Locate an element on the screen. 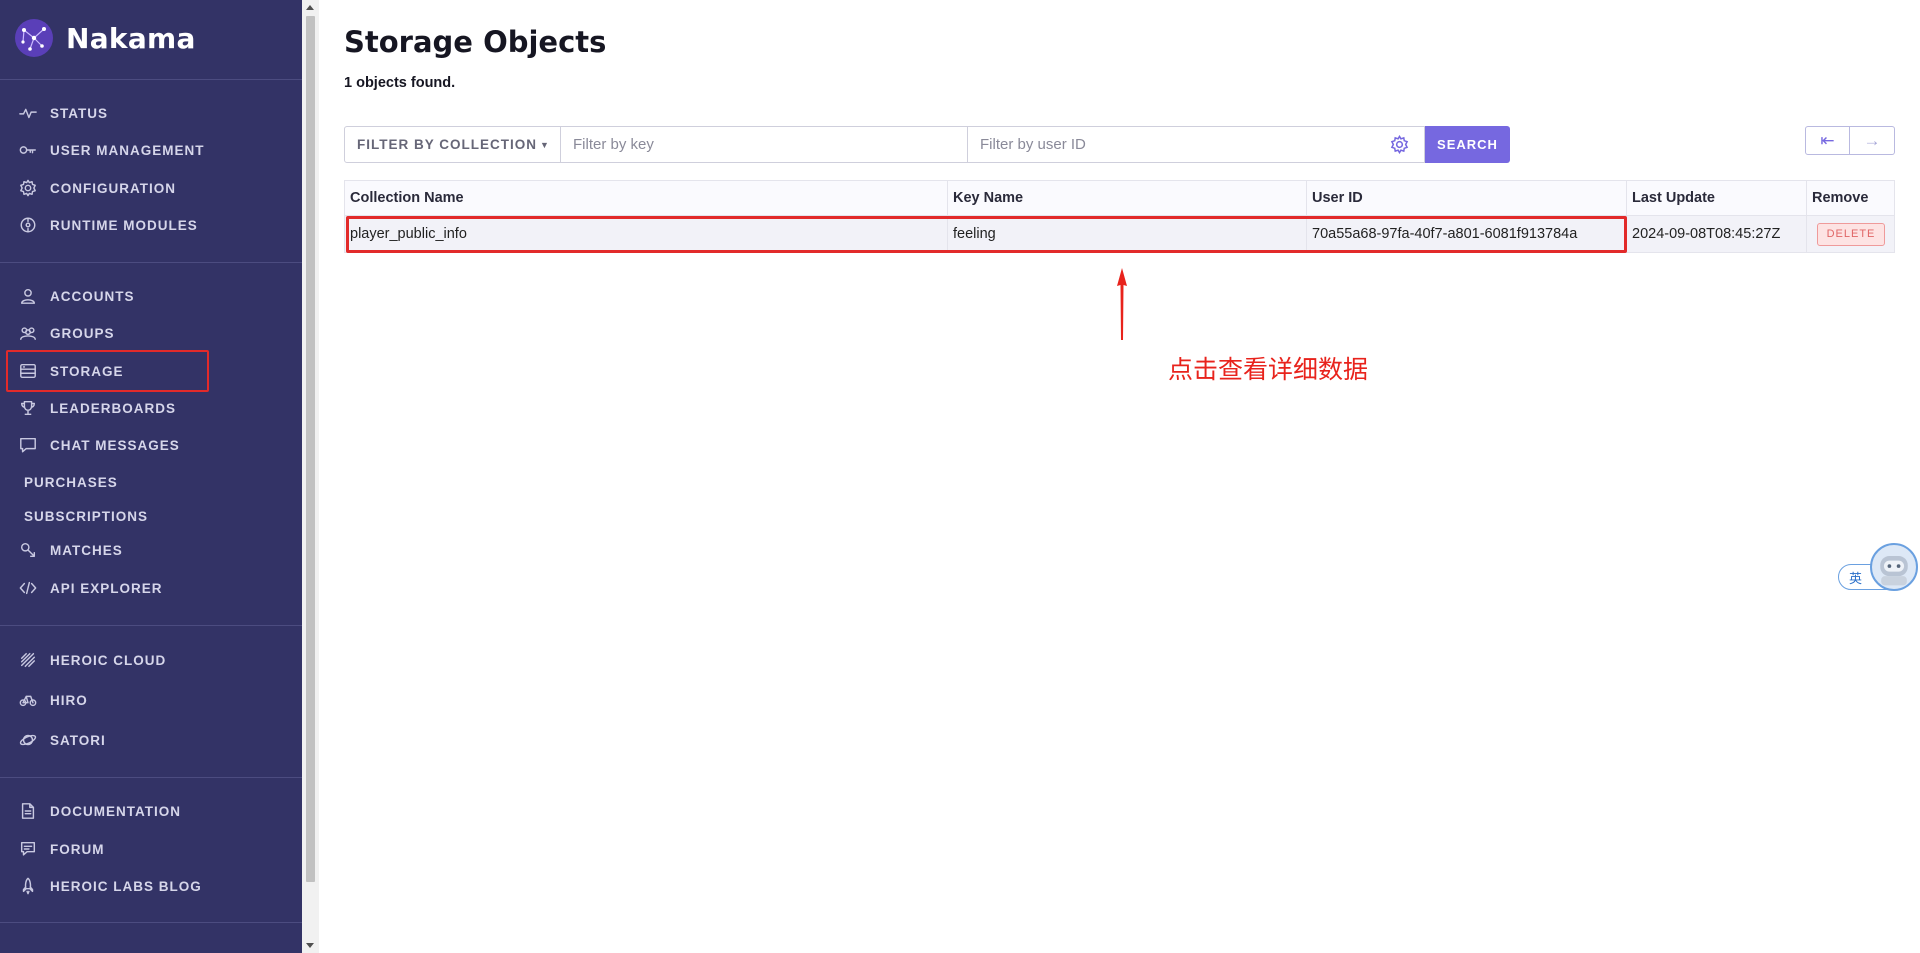 This screenshot has height=953, width=1920. first-page-icon: ⇤ is located at coordinates (1827, 140).